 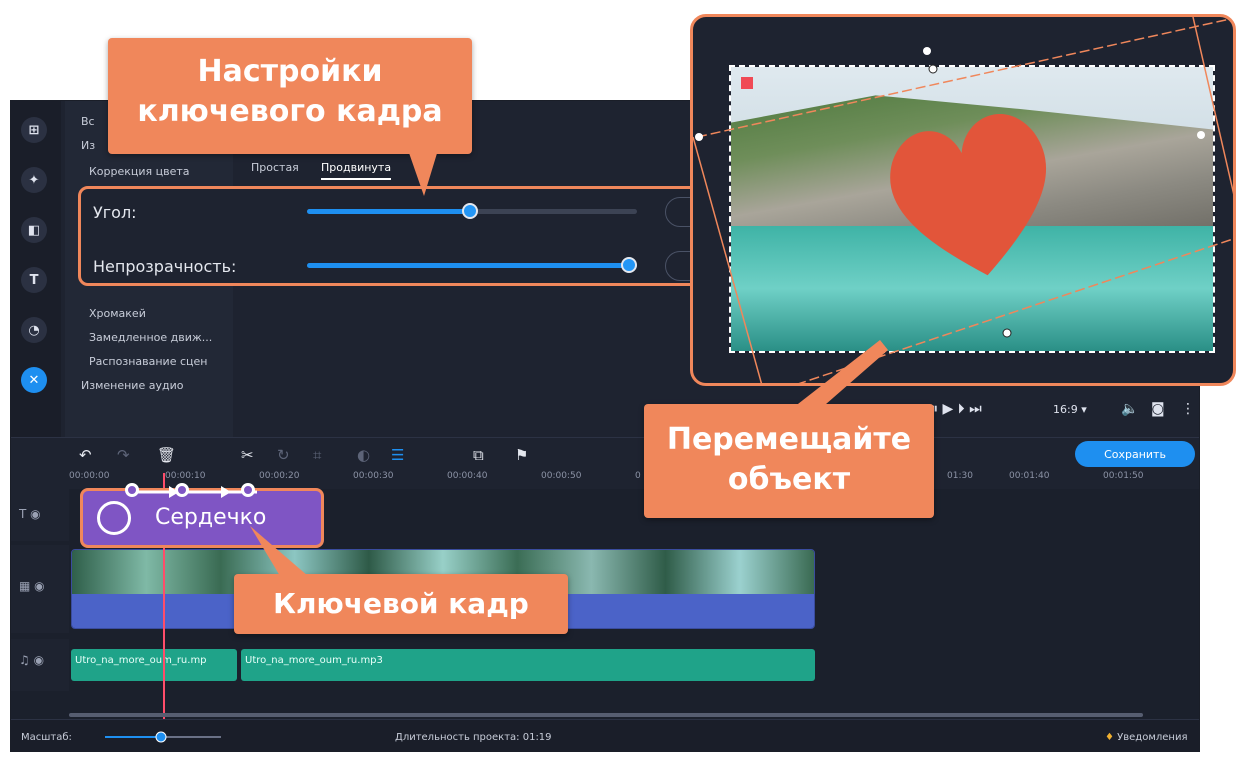 What do you see at coordinates (956, 409) in the screenshot?
I see `play-icon: ⏸ ▶ ⏵ ⏭` at bounding box center [956, 409].